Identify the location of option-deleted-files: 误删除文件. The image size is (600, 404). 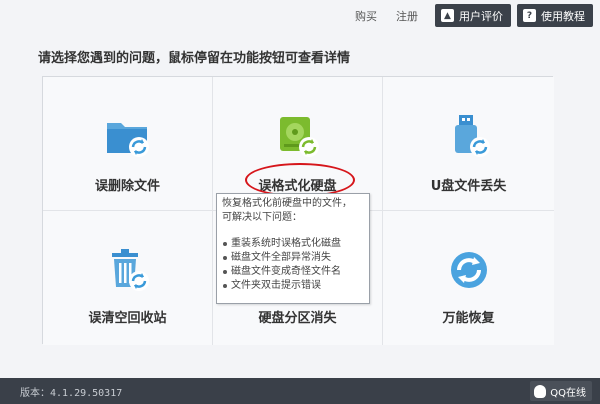
(128, 144).